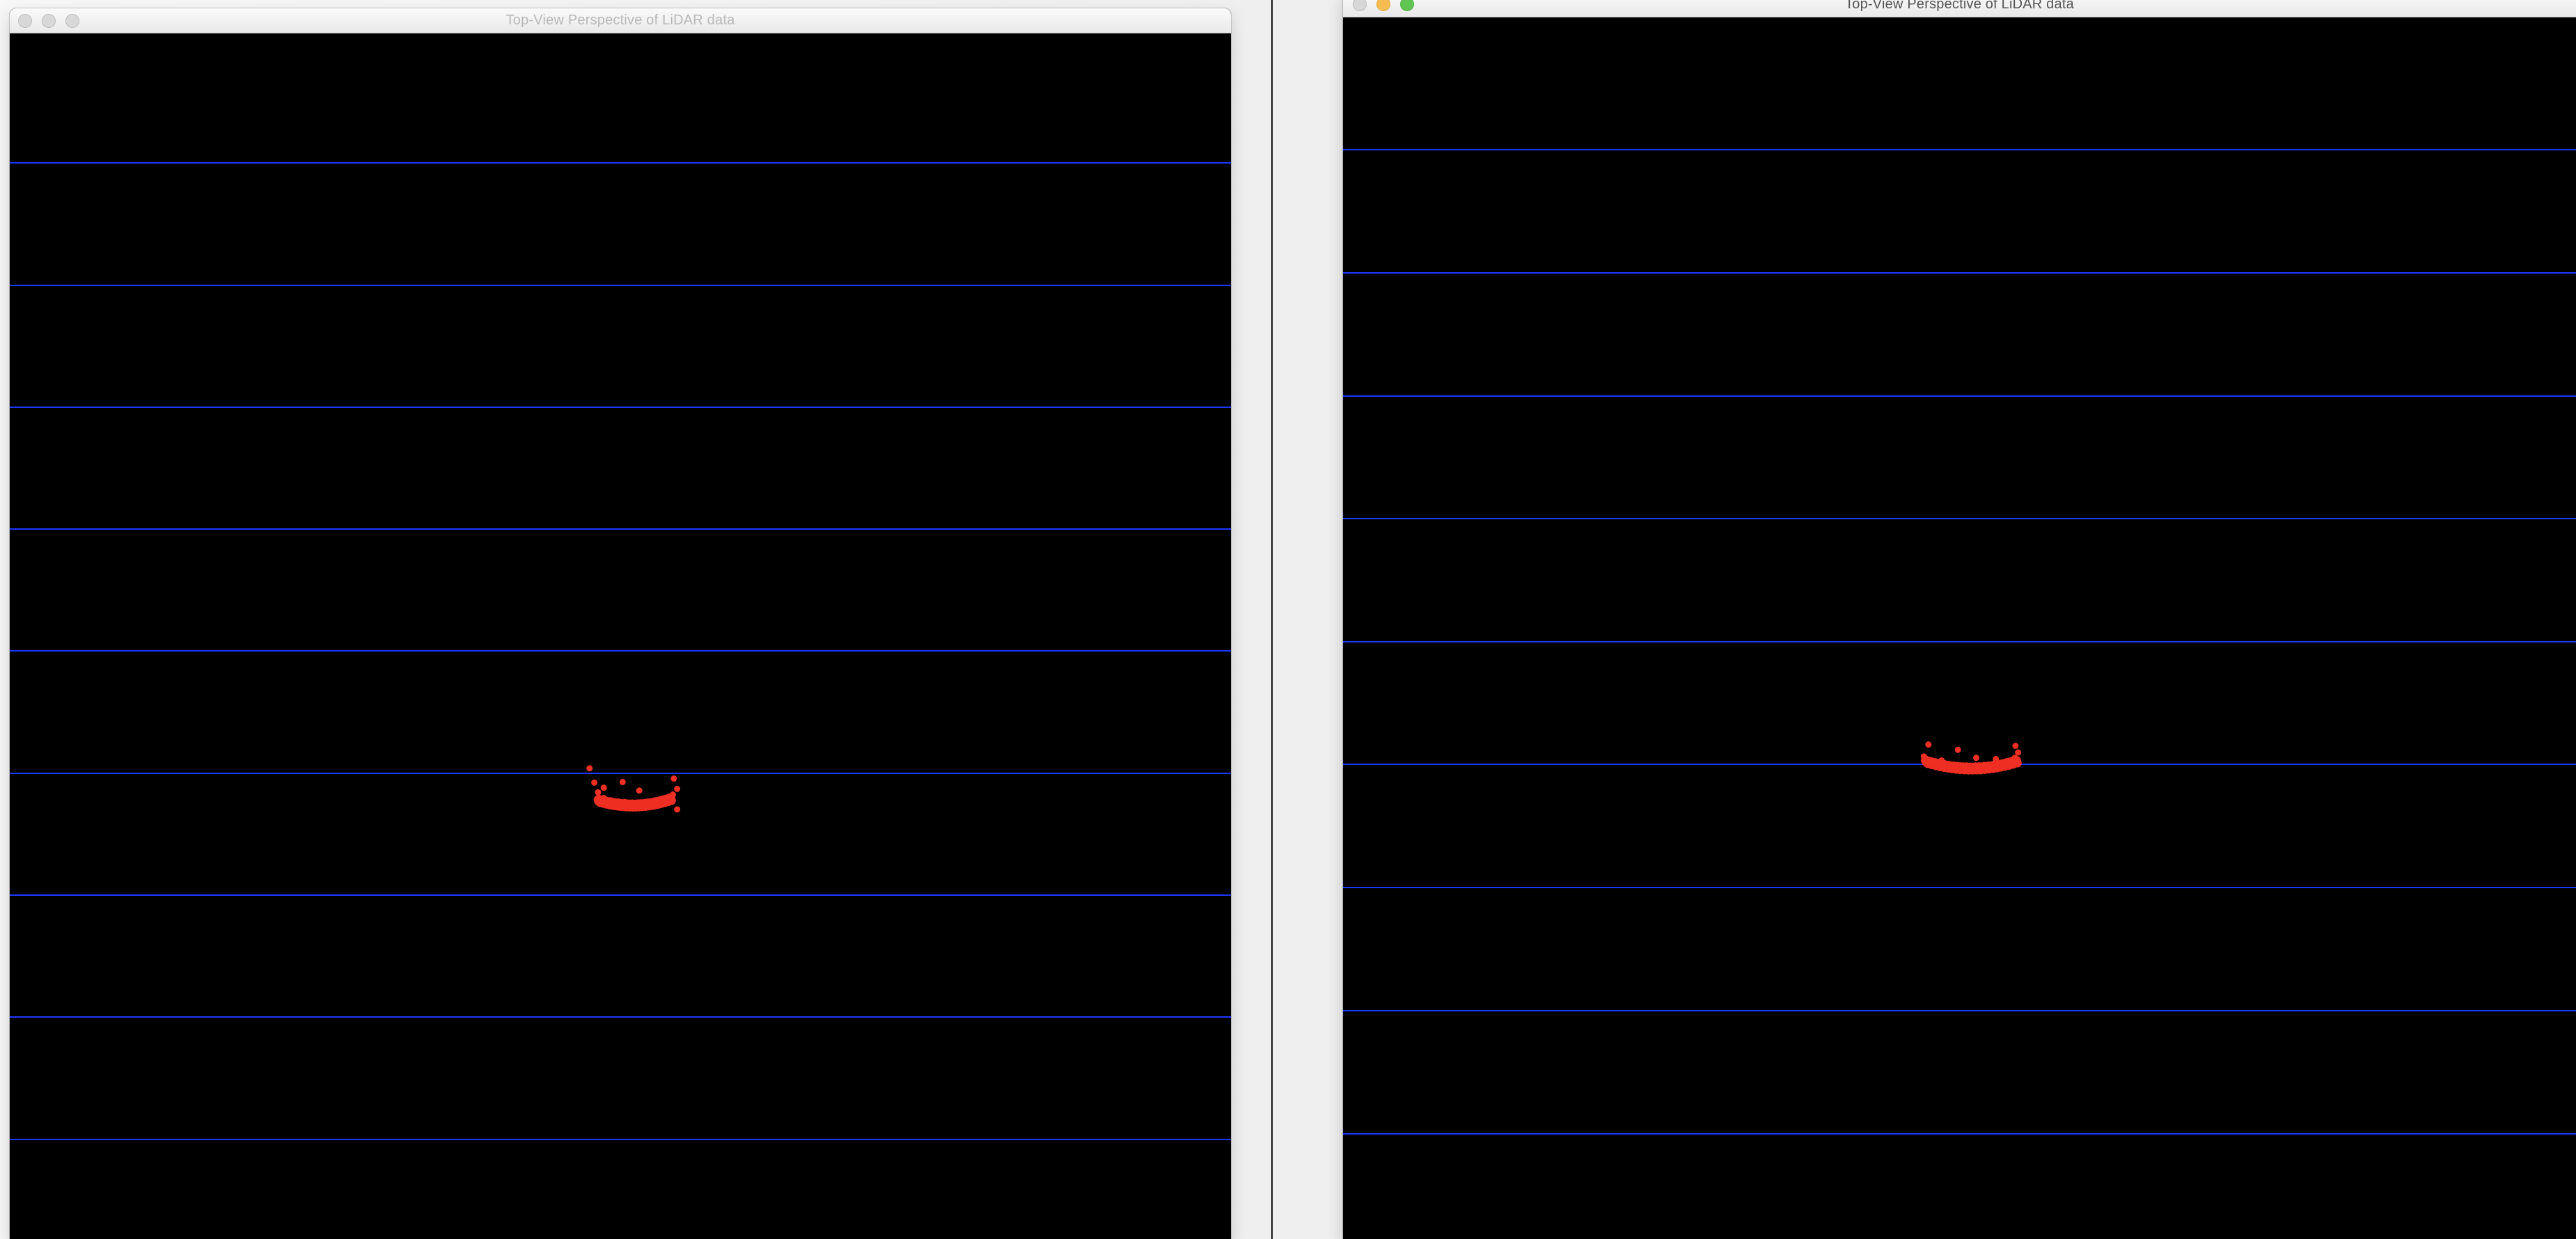 This screenshot has width=2576, height=1239. I want to click on window-controls-left, so click(48, 20).